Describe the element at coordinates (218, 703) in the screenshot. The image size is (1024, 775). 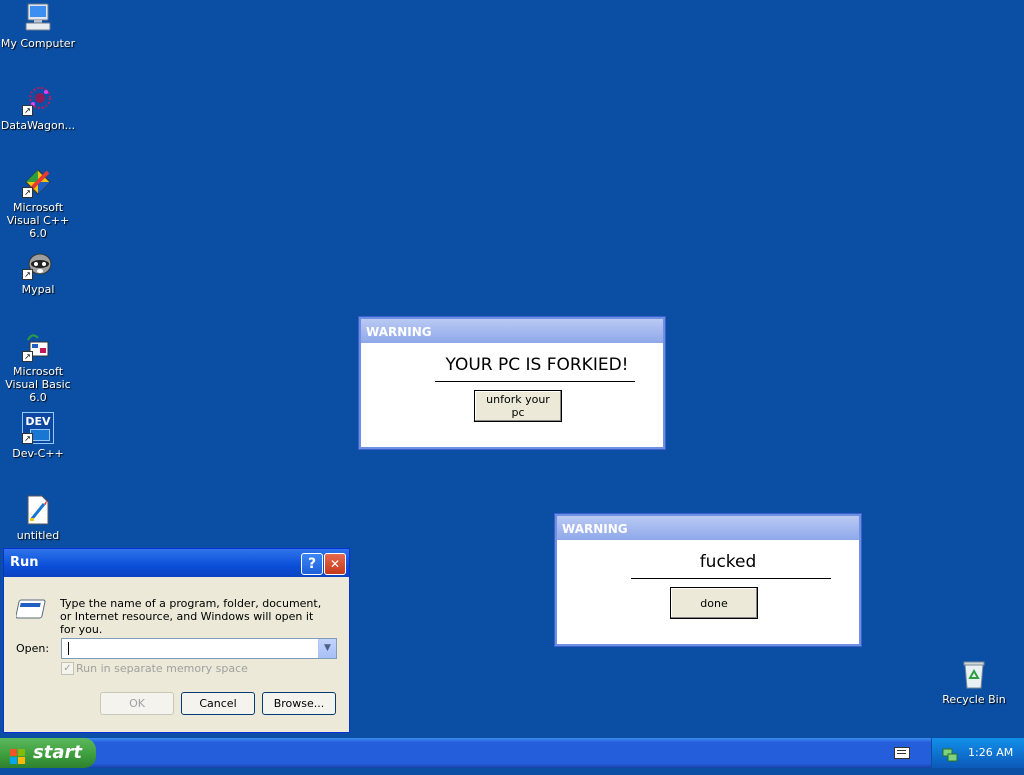
I see `cancel-button: Cancel` at that location.